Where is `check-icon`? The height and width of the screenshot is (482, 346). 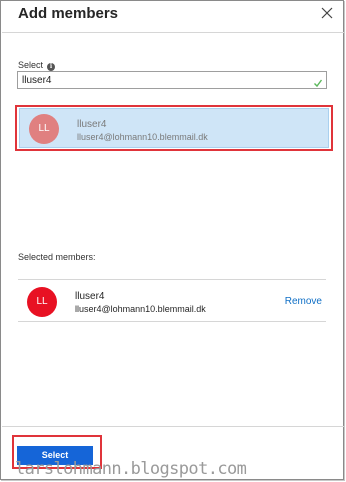
check-icon is located at coordinates (318, 81).